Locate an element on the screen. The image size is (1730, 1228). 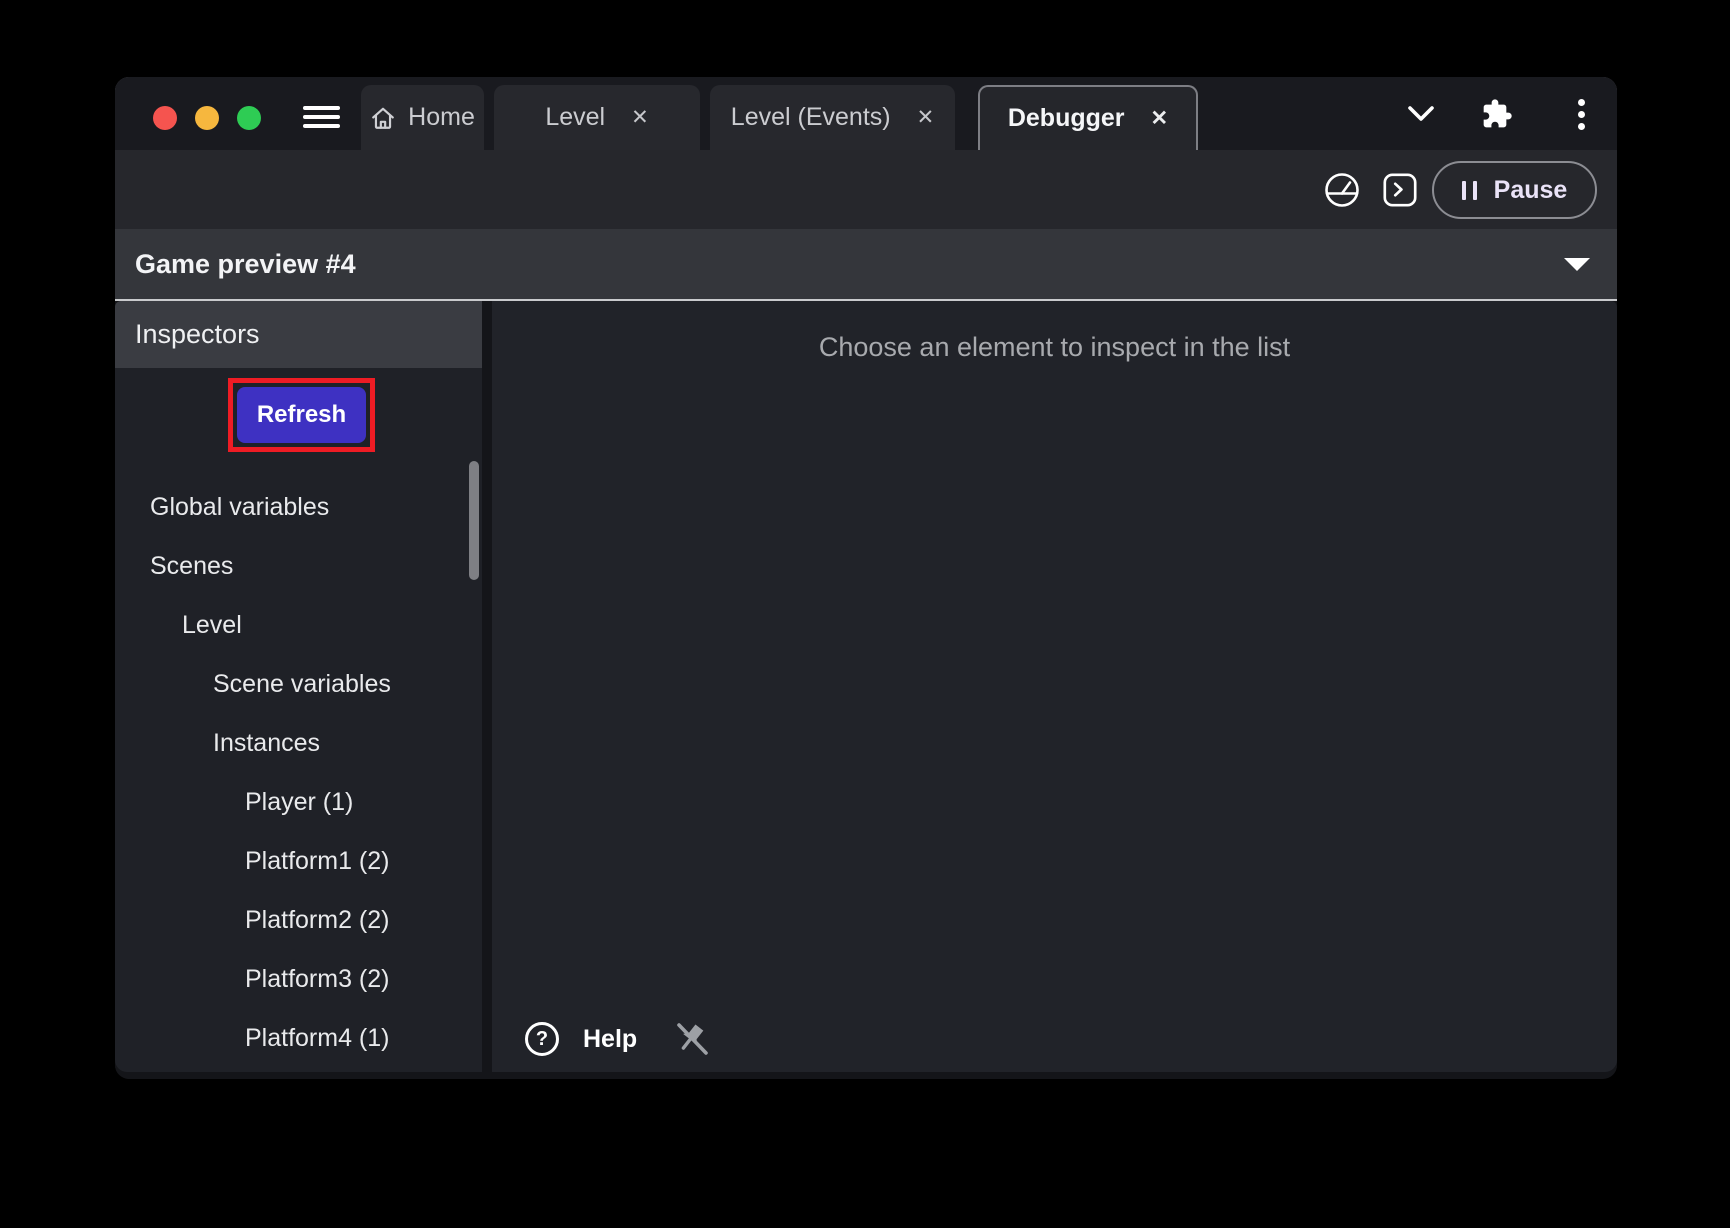
minimize-window-button is located at coordinates (207, 118).